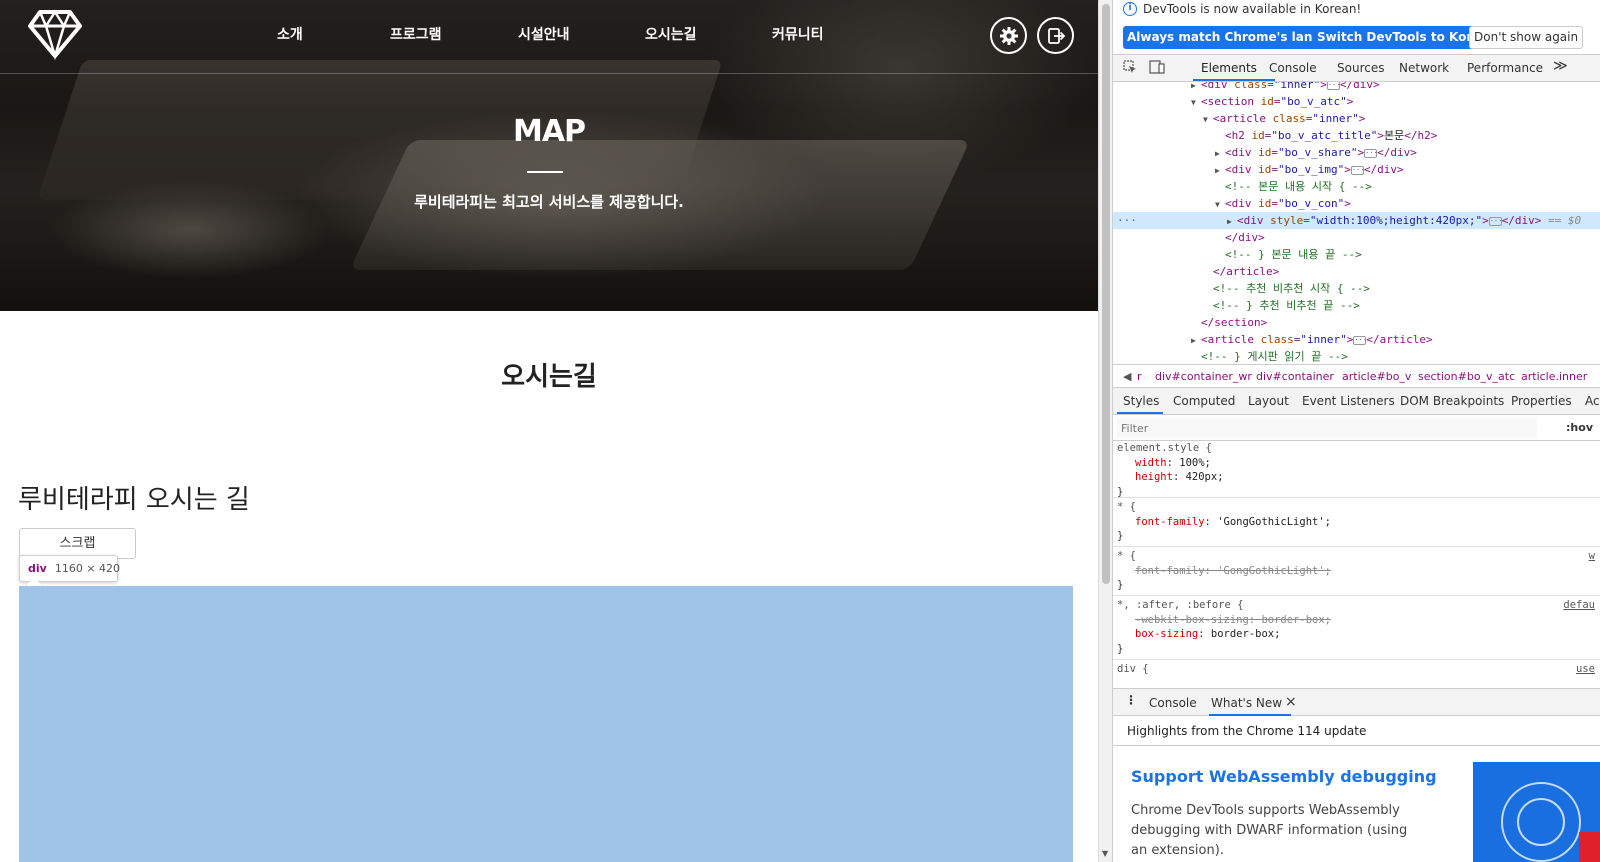 This screenshot has width=1600, height=862. I want to click on nav-item-facility: 시설안내, so click(544, 34).